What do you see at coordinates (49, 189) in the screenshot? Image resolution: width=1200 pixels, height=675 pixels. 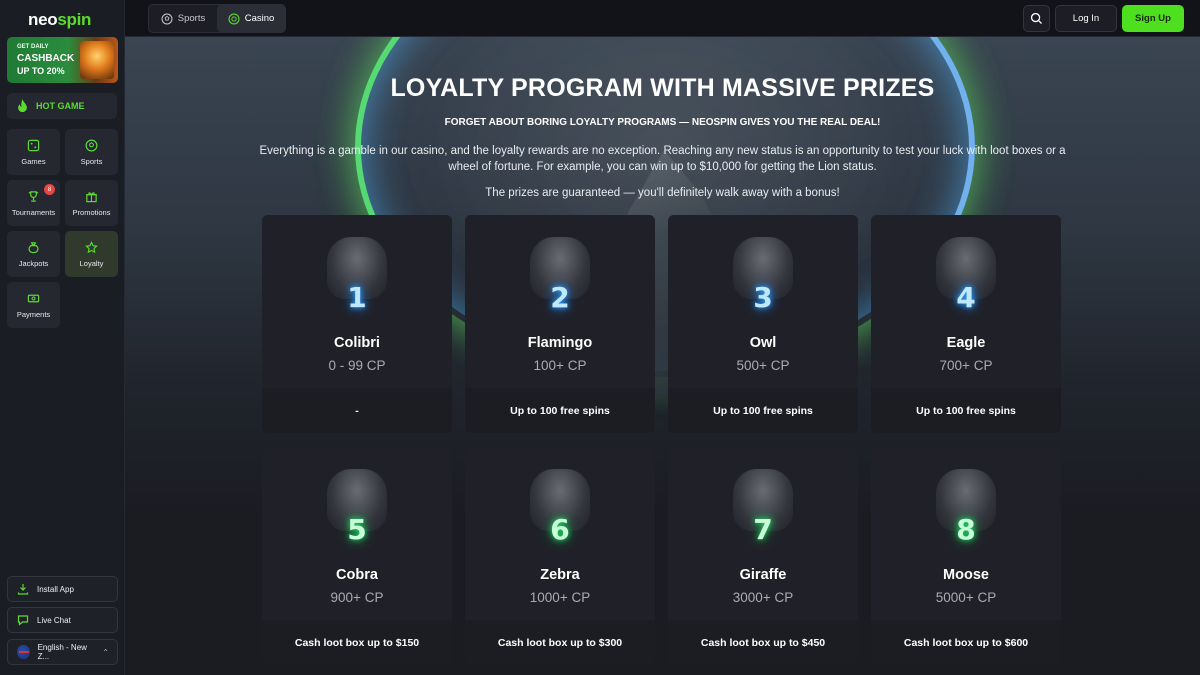 I see `tournaments-count-badge: 8` at bounding box center [49, 189].